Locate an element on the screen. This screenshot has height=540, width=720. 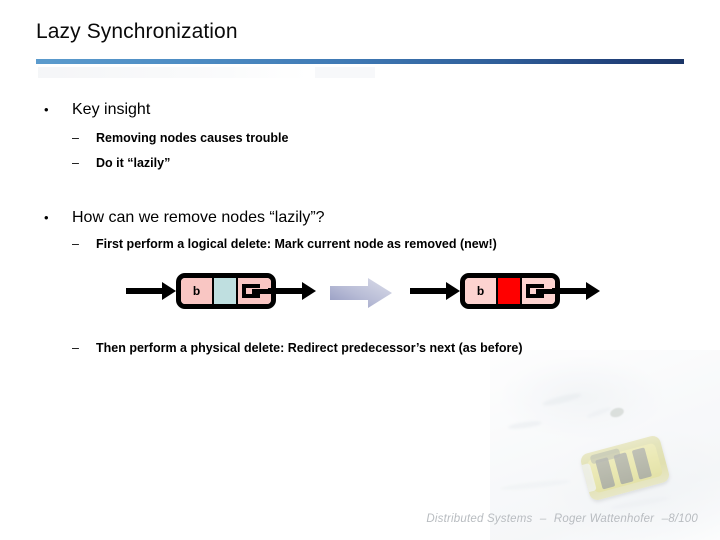
node-before-marked: b is located at coordinates (226, 291).